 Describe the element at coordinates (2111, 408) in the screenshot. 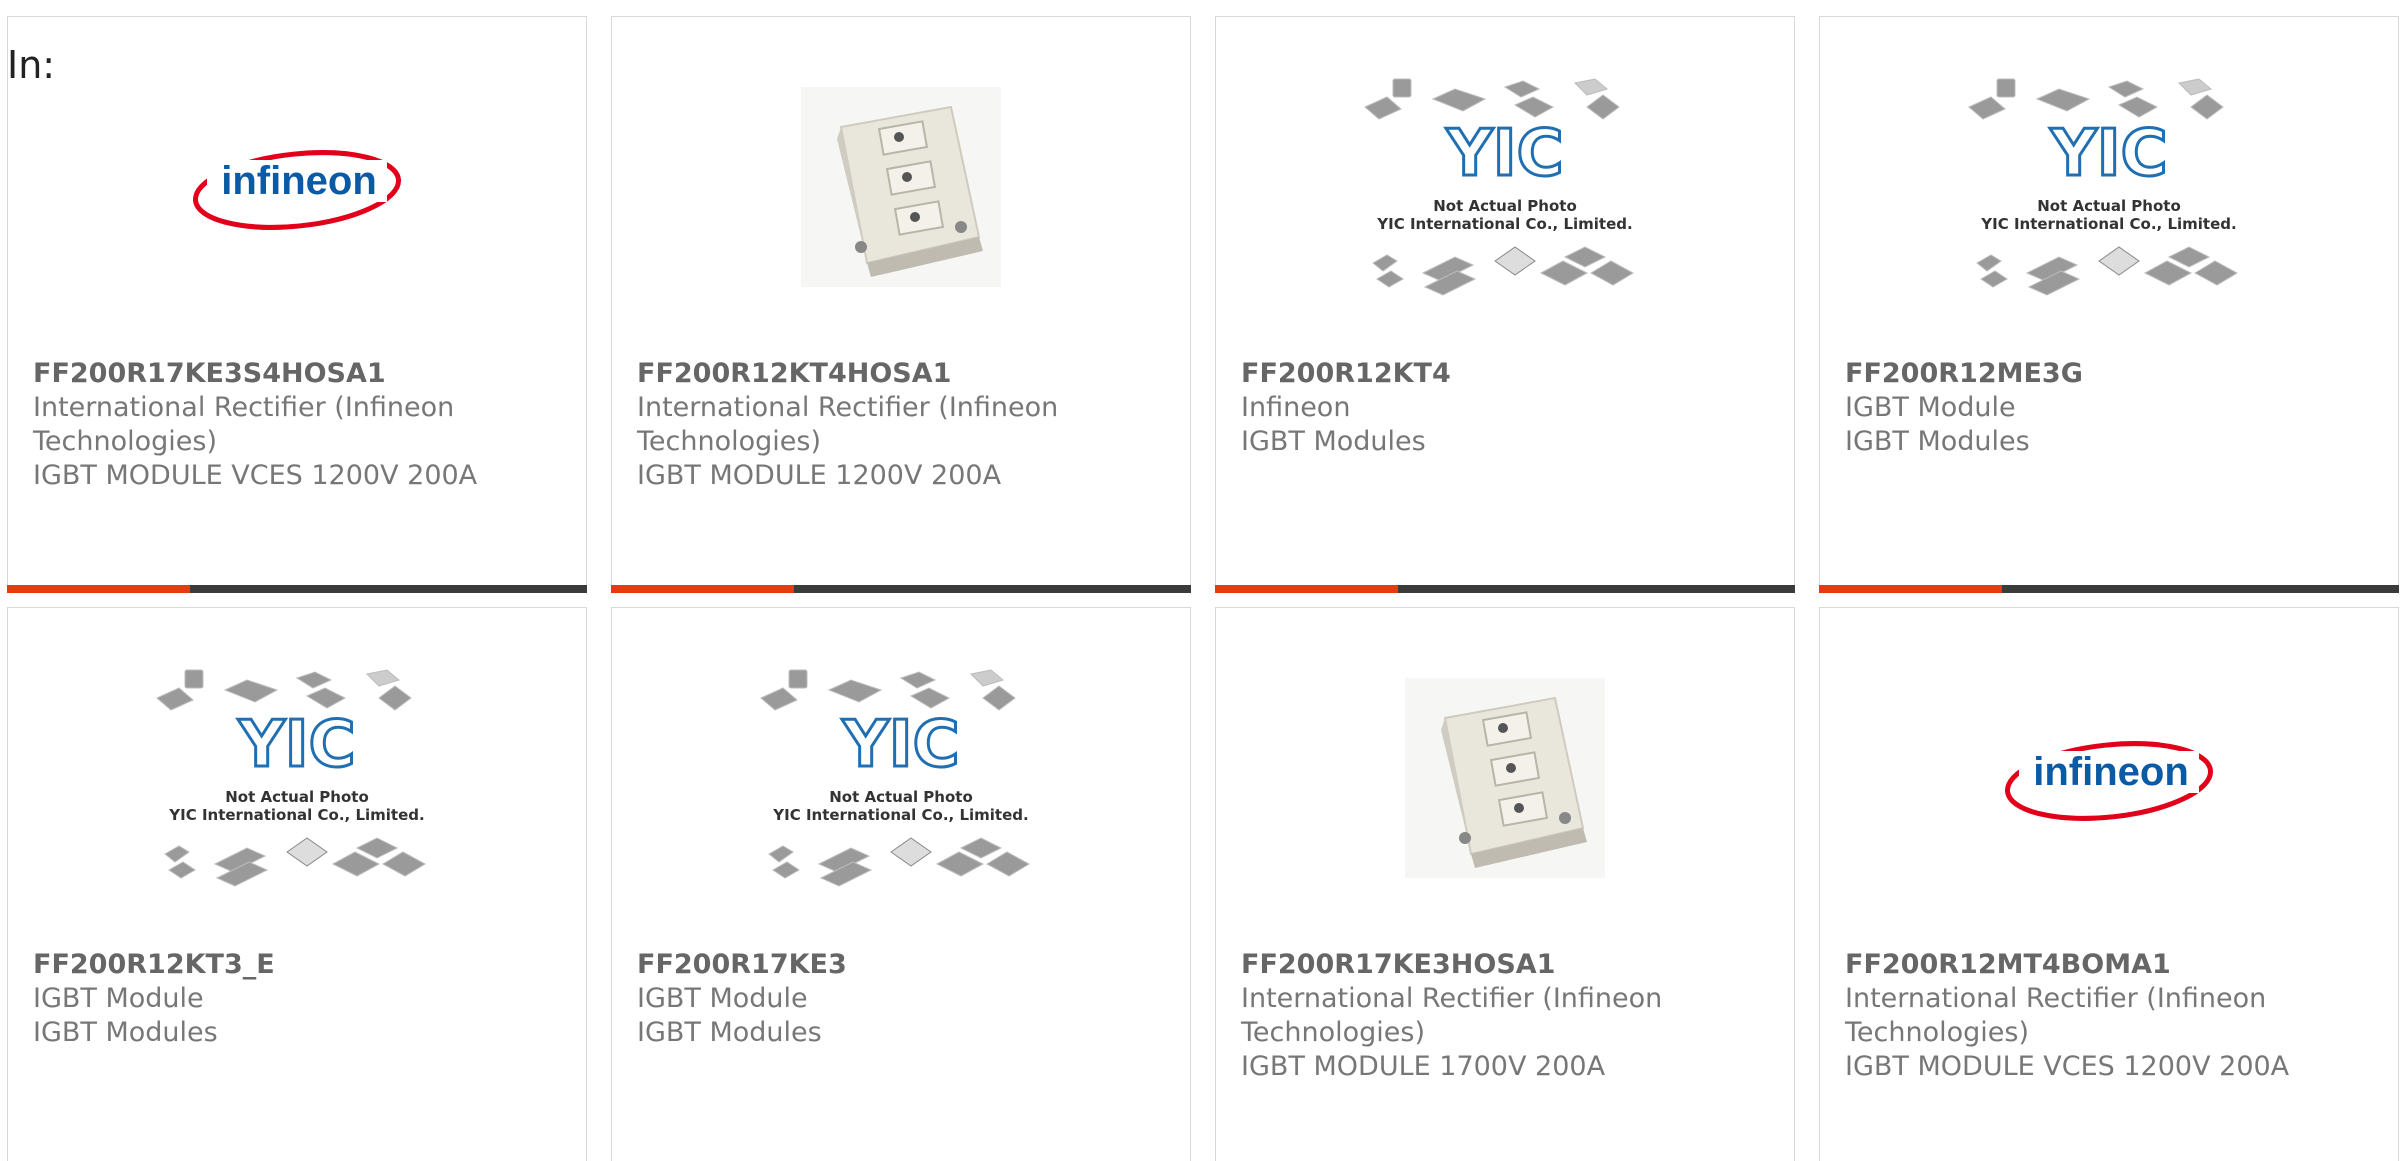

I see `product-info: FF200R12ME3G IGBT Module IGBT Modules` at that location.